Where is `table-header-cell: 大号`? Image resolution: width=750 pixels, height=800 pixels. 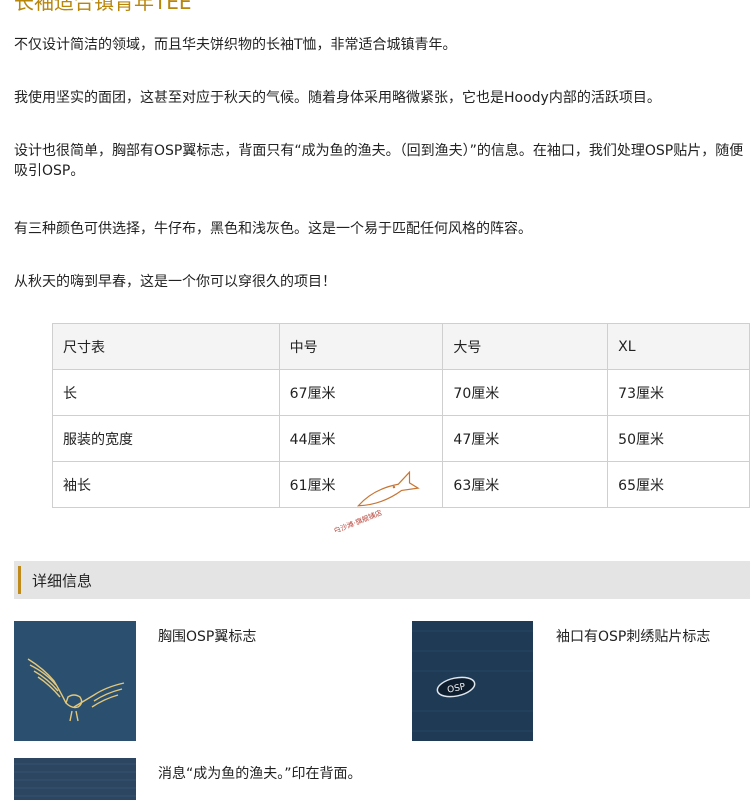 table-header-cell: 大号 is located at coordinates (525, 346).